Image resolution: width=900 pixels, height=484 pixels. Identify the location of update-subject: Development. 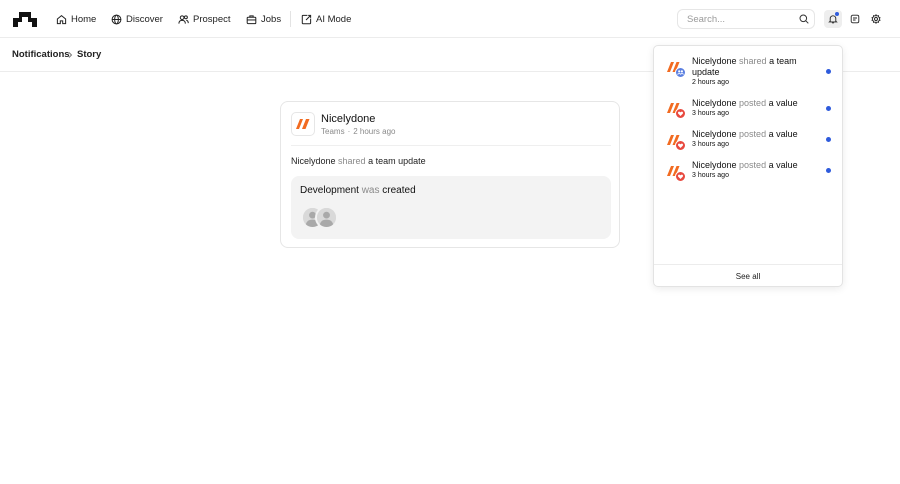
(329, 190).